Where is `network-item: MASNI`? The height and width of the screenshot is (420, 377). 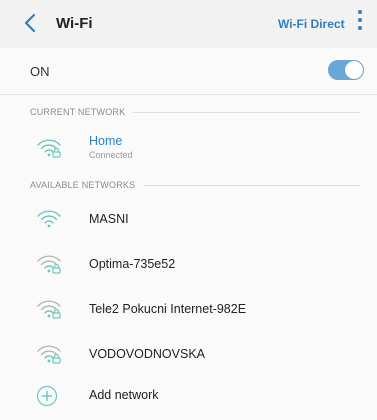 network-item: MASNI is located at coordinates (188, 220).